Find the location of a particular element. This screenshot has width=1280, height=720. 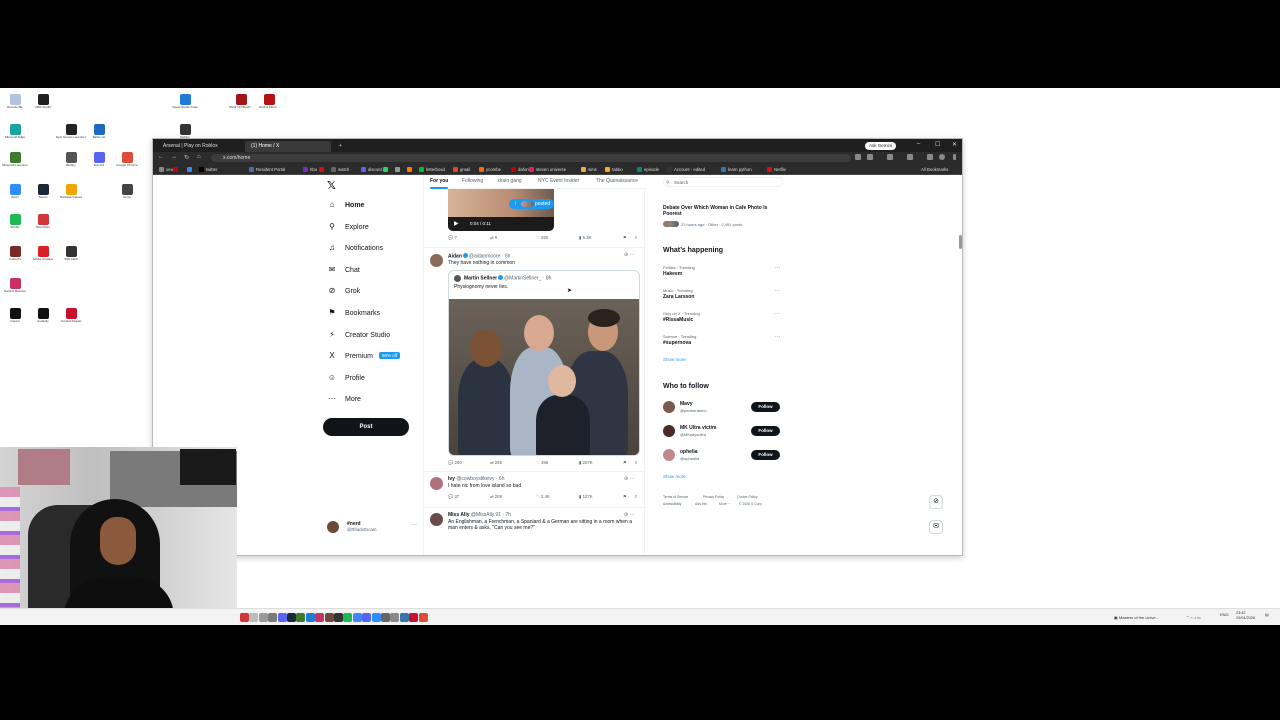

davinci-icon is located at coordinates (320, 617).